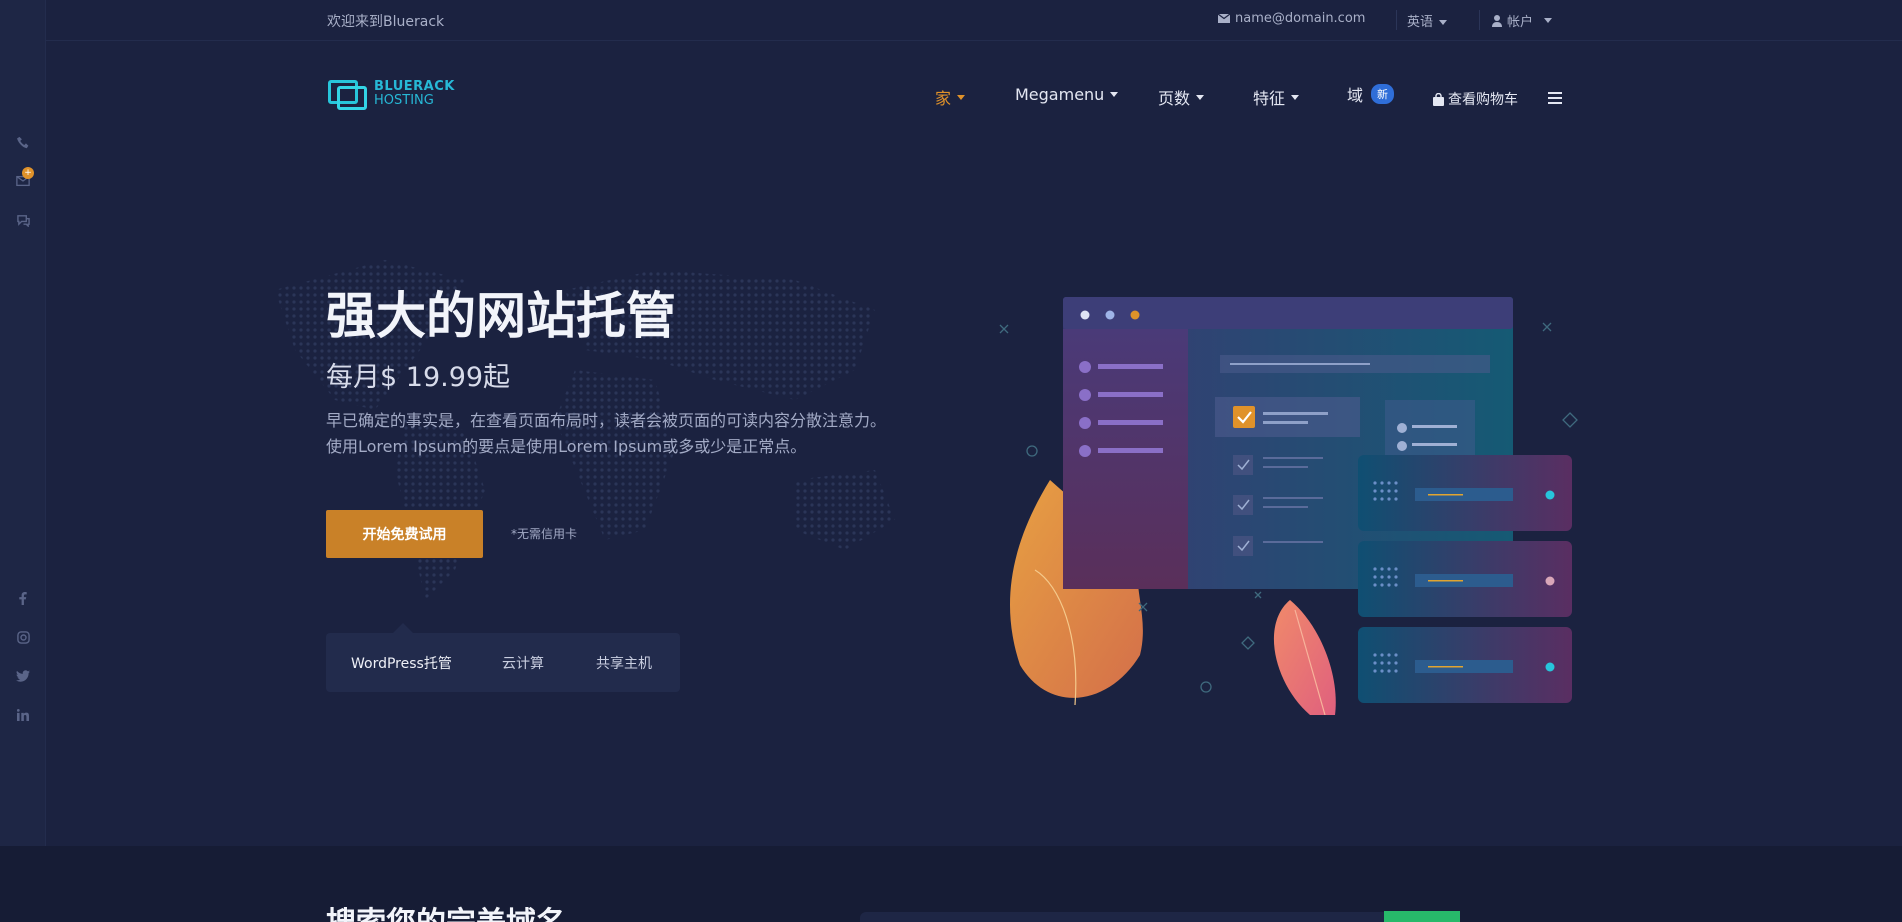 This screenshot has height=922, width=1902. Describe the element at coordinates (23, 220) in the screenshot. I see `chat-icon` at that location.